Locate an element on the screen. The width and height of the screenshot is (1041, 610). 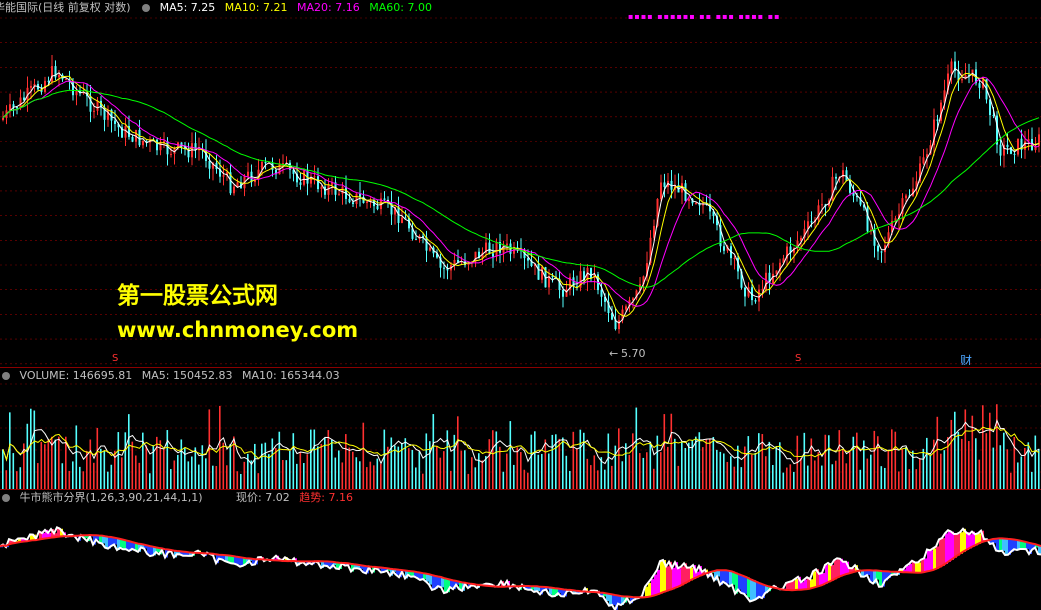
finance-marker: 财 is located at coordinates (966, 358).